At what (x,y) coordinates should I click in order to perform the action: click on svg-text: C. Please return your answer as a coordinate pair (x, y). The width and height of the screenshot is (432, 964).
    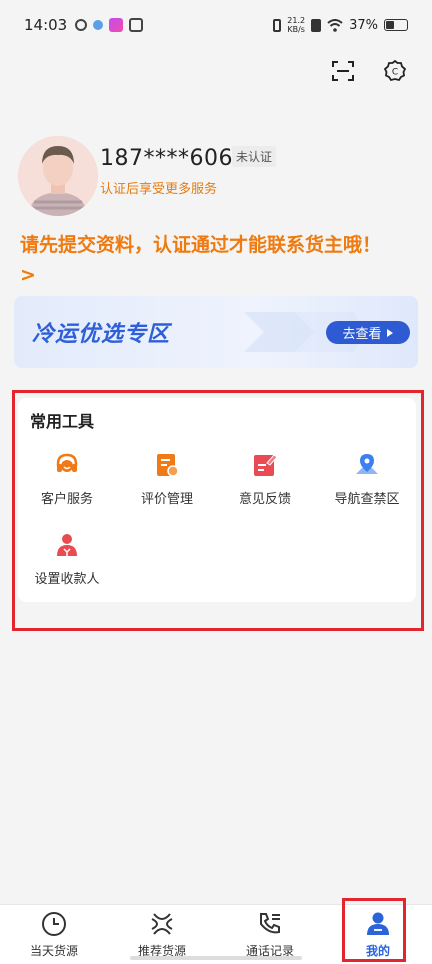
    Looking at the image, I should click on (395, 73).